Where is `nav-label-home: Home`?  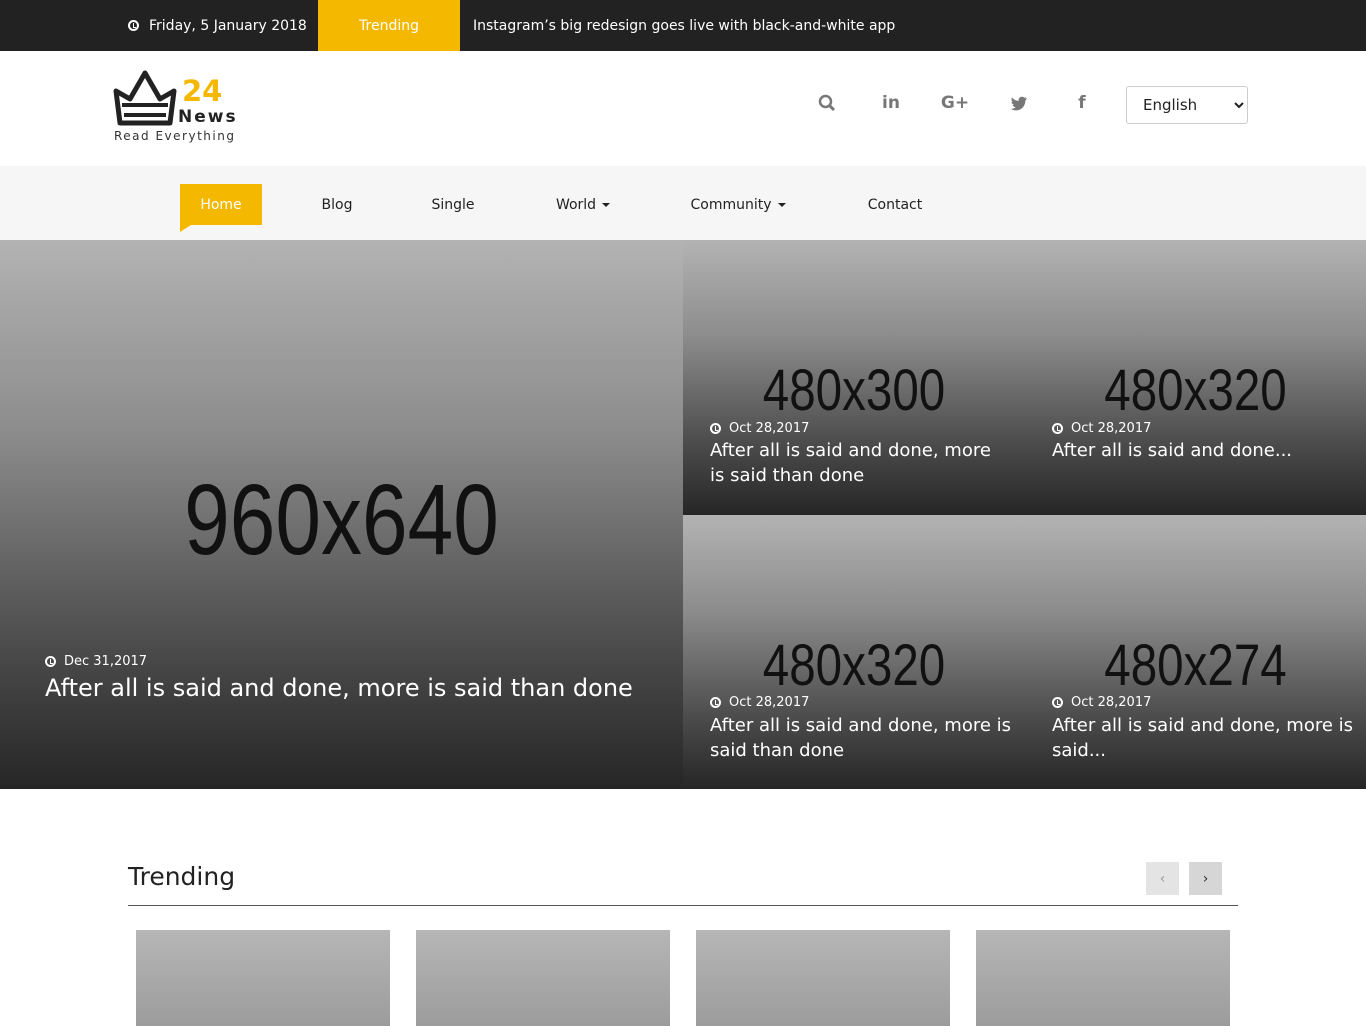 nav-label-home: Home is located at coordinates (221, 204).